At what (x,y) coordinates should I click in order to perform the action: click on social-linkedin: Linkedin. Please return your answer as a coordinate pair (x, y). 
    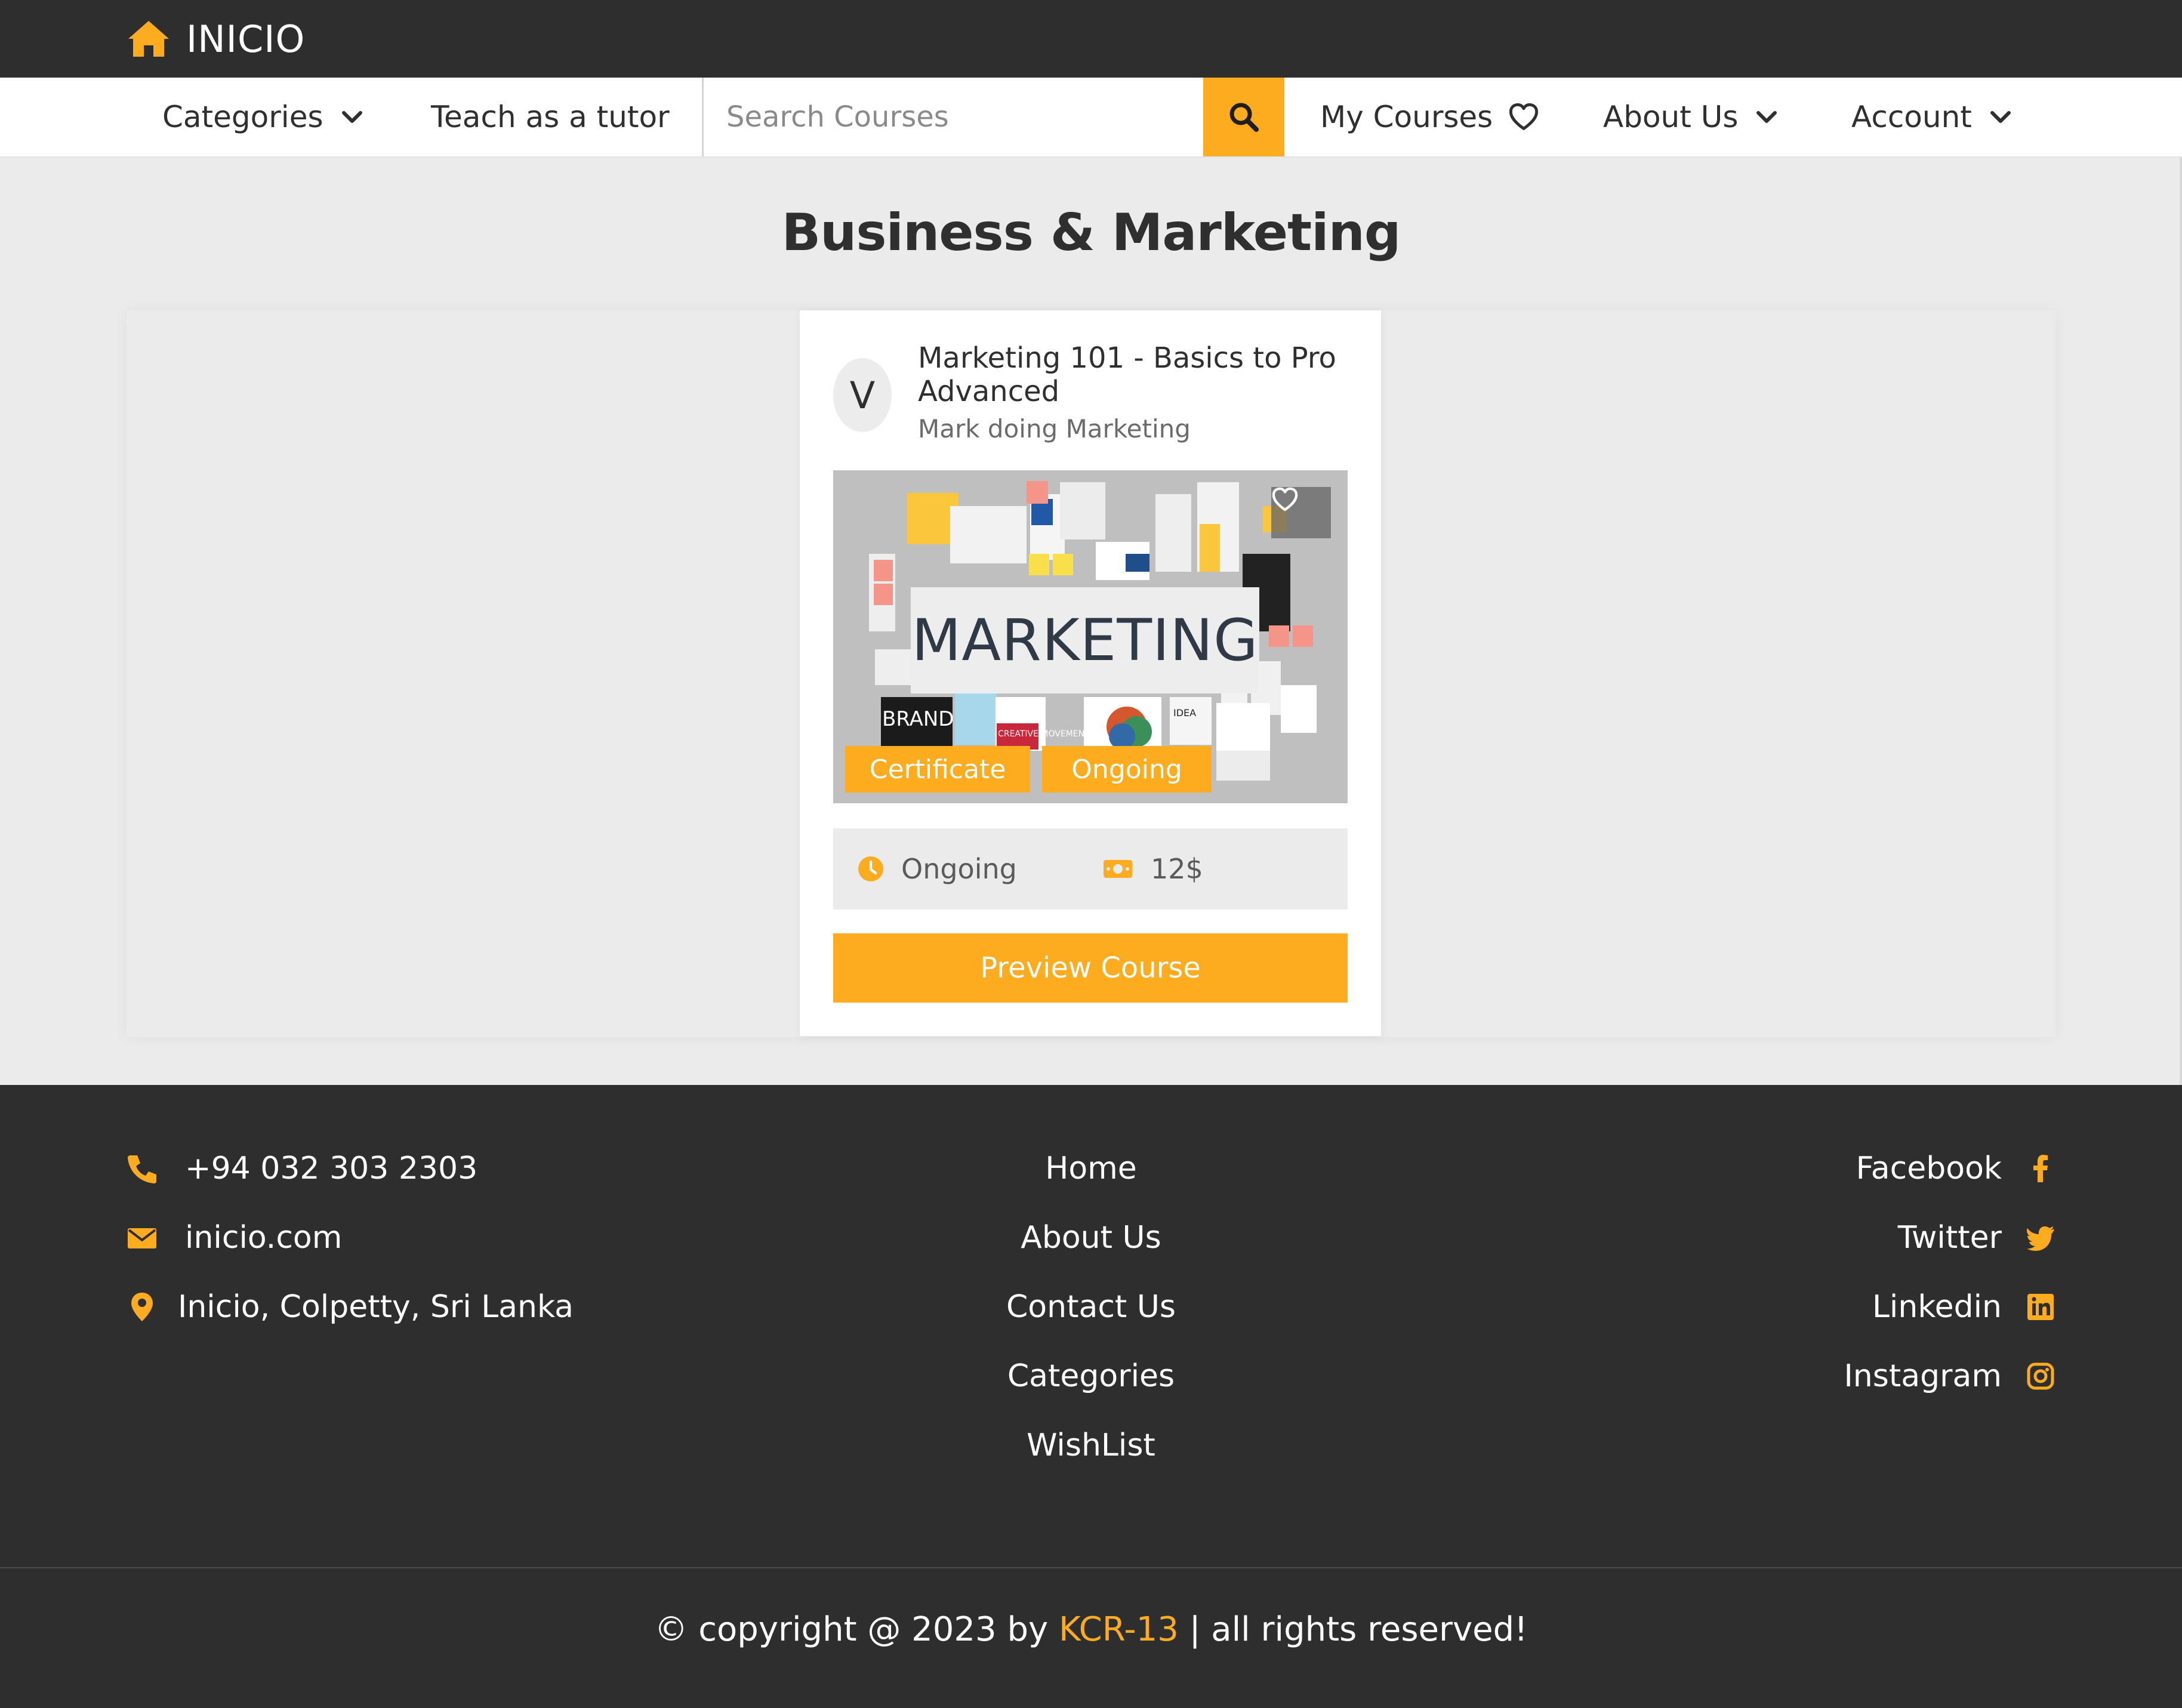
    Looking at the image, I should click on (1963, 1307).